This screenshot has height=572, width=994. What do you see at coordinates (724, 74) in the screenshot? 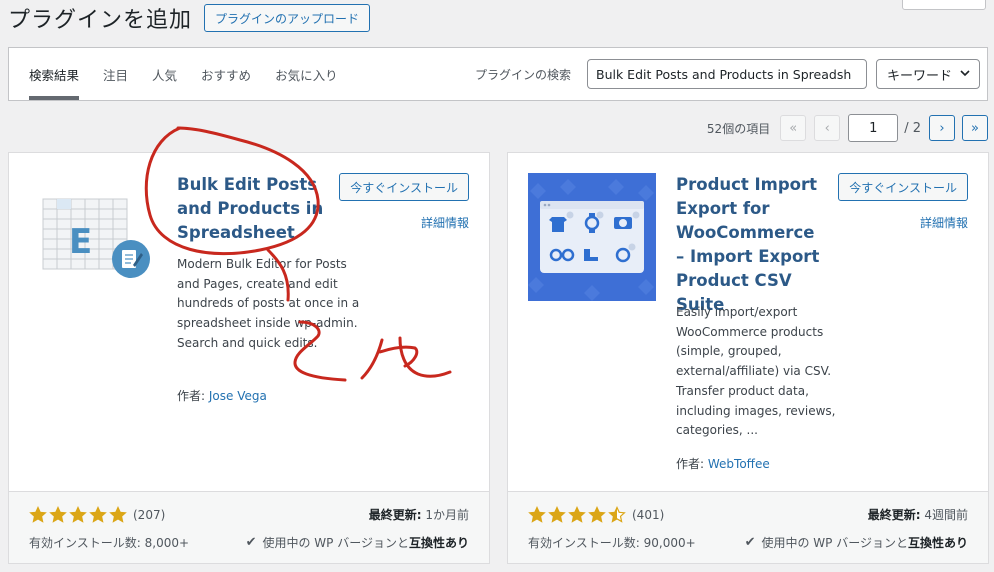
I see `search-input-value: Bulk Edit Posts and Products in Spreadsh` at bounding box center [724, 74].